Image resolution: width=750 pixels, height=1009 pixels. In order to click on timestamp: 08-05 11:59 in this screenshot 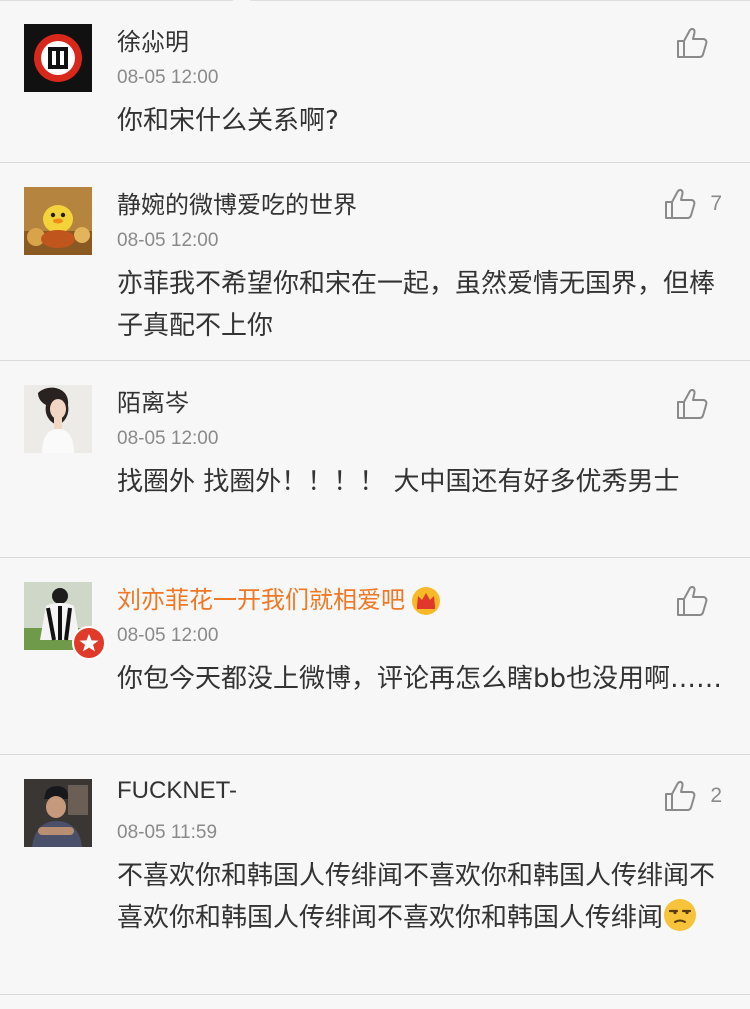, I will do `click(167, 832)`.